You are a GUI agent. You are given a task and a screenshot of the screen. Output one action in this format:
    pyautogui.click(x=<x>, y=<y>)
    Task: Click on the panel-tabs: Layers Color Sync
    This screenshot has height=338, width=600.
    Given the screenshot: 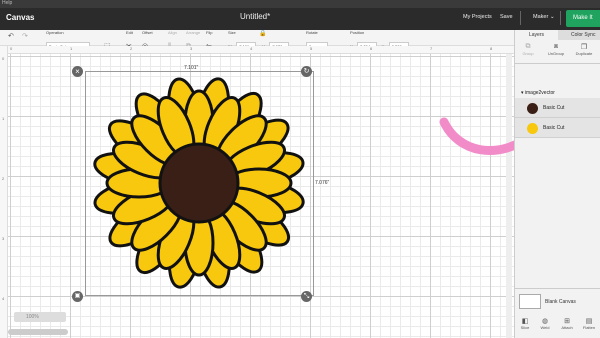 What is the action you would take?
    pyautogui.click(x=557, y=35)
    